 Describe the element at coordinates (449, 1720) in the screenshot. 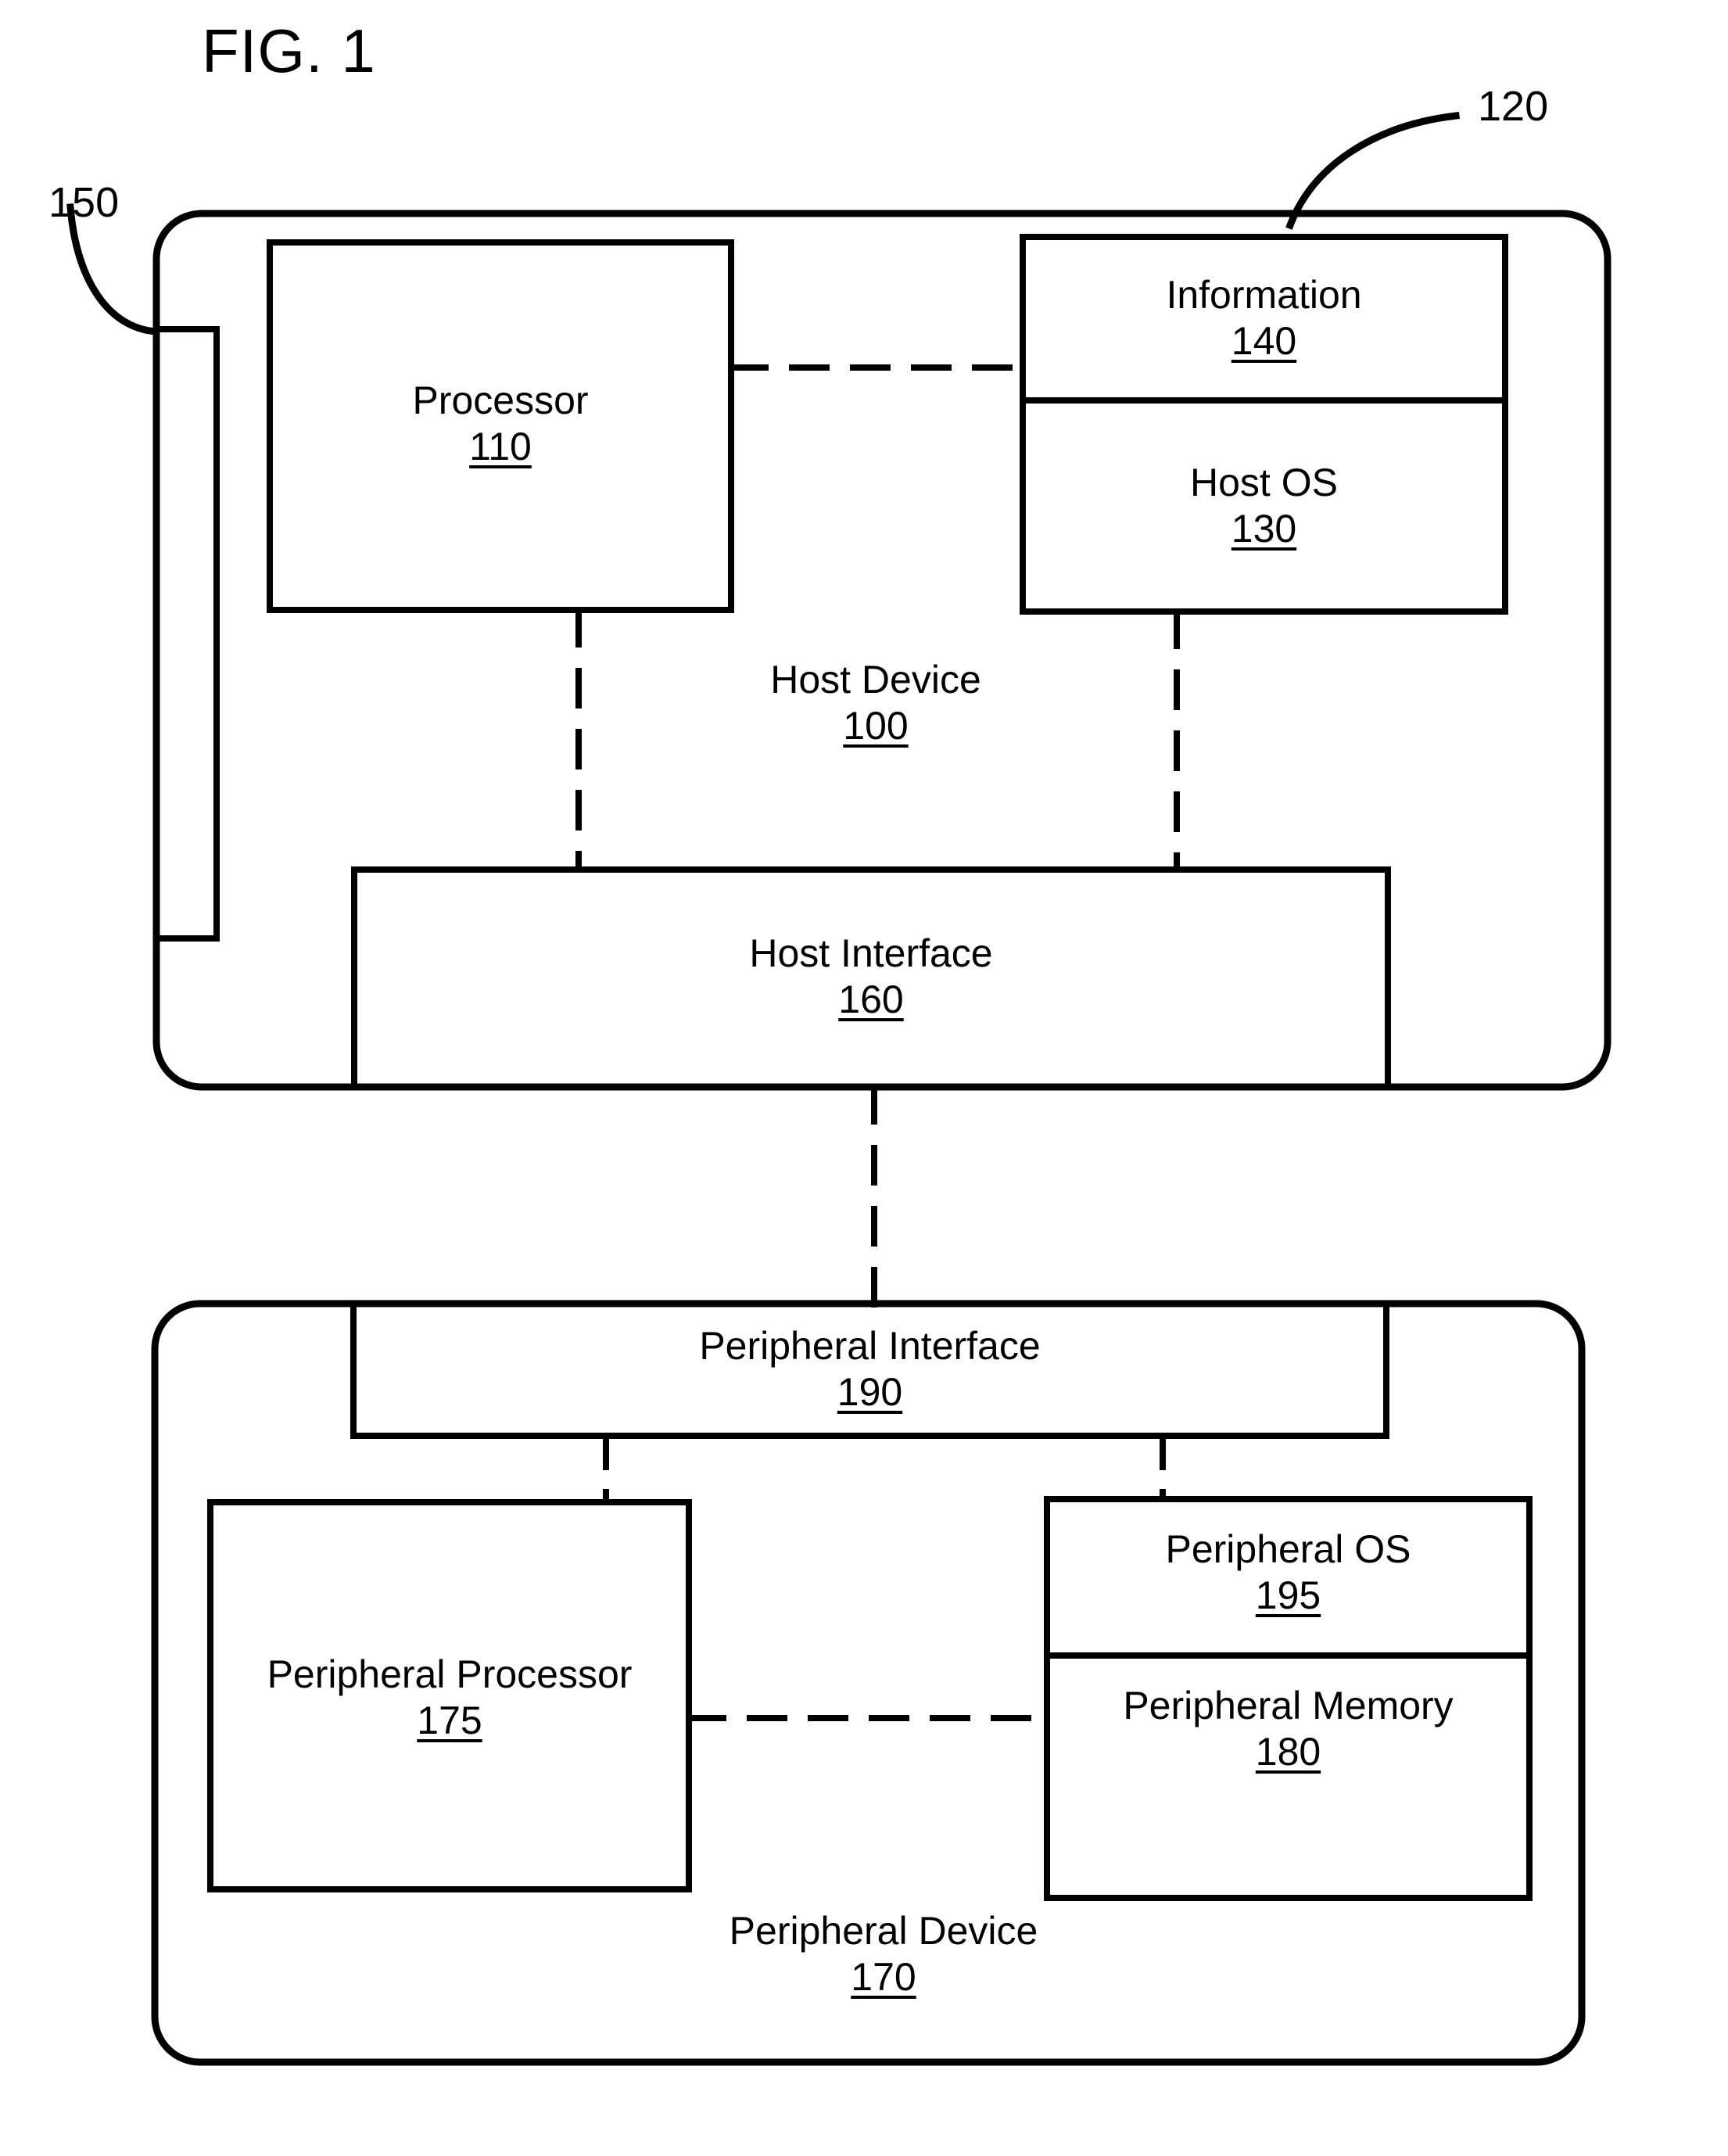

I see `peripheral-processor-ref: 175` at that location.